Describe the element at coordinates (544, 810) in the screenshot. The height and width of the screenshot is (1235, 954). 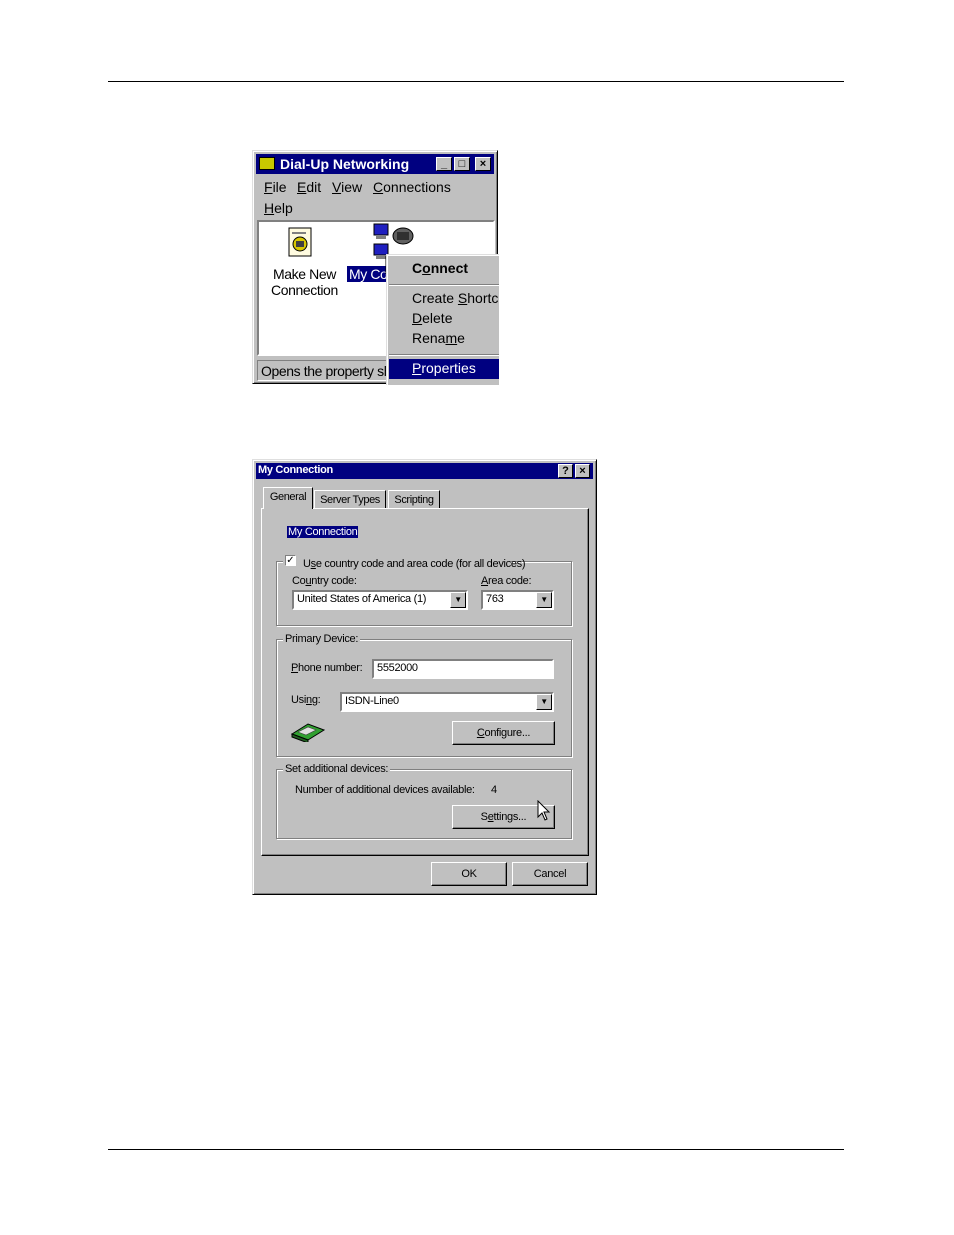
I see `arrow-cursor-icon` at that location.